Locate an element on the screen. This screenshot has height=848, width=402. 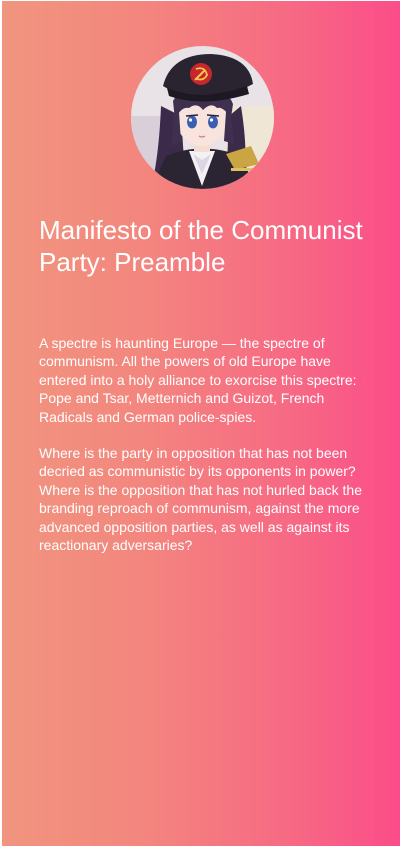
avatar is located at coordinates (202, 117).